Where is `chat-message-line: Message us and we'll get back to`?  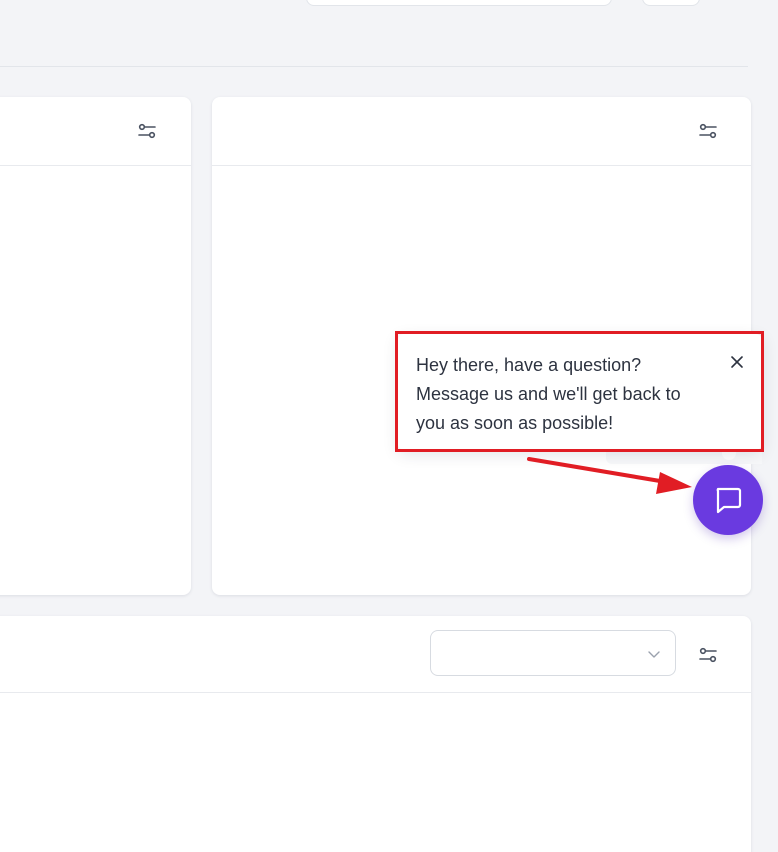
chat-message-line: Message us and we'll get back to is located at coordinates (548, 394).